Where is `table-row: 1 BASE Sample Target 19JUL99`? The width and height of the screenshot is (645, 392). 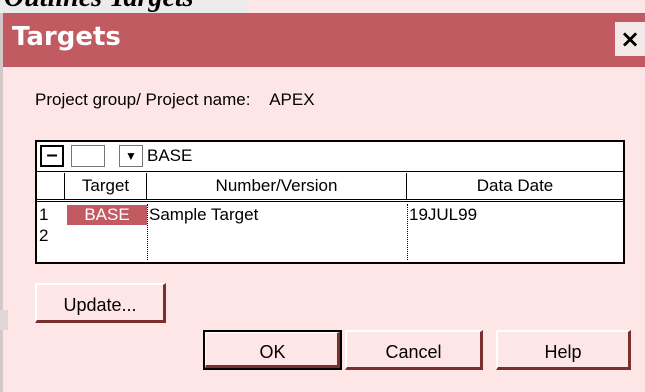 table-row: 1 BASE Sample Target 19JUL99 is located at coordinates (330, 215).